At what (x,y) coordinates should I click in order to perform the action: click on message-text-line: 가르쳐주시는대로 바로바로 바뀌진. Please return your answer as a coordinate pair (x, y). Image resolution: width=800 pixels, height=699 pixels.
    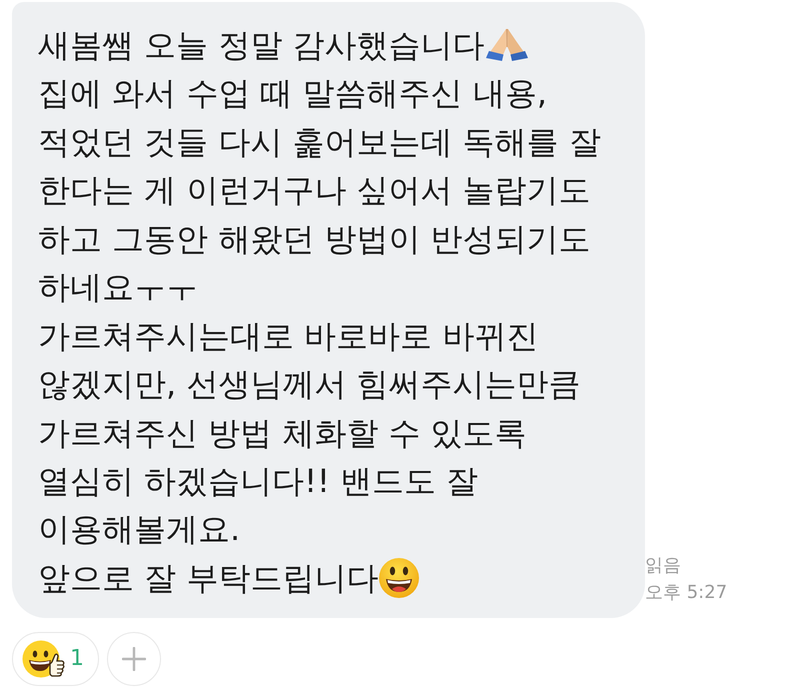
    Looking at the image, I should click on (288, 336).